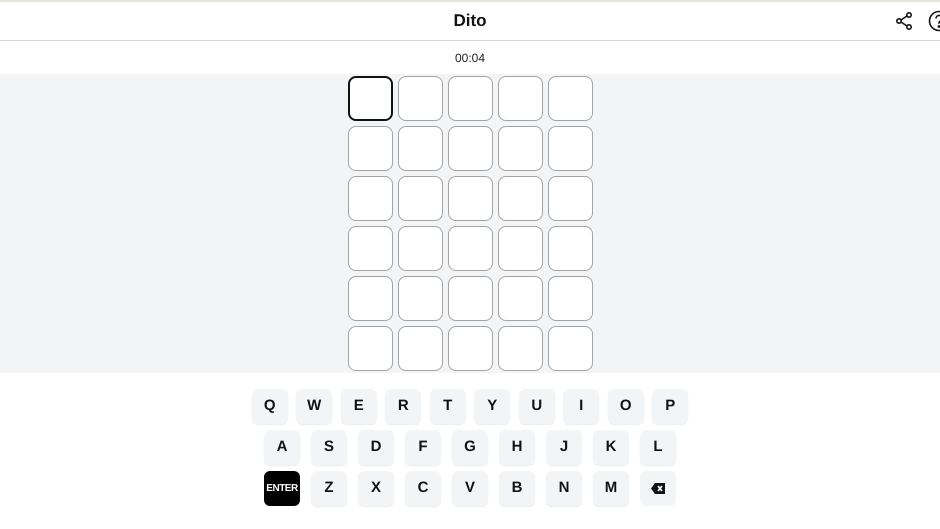 This screenshot has height=529, width=940. What do you see at coordinates (536, 406) in the screenshot?
I see `letter-key: U` at bounding box center [536, 406].